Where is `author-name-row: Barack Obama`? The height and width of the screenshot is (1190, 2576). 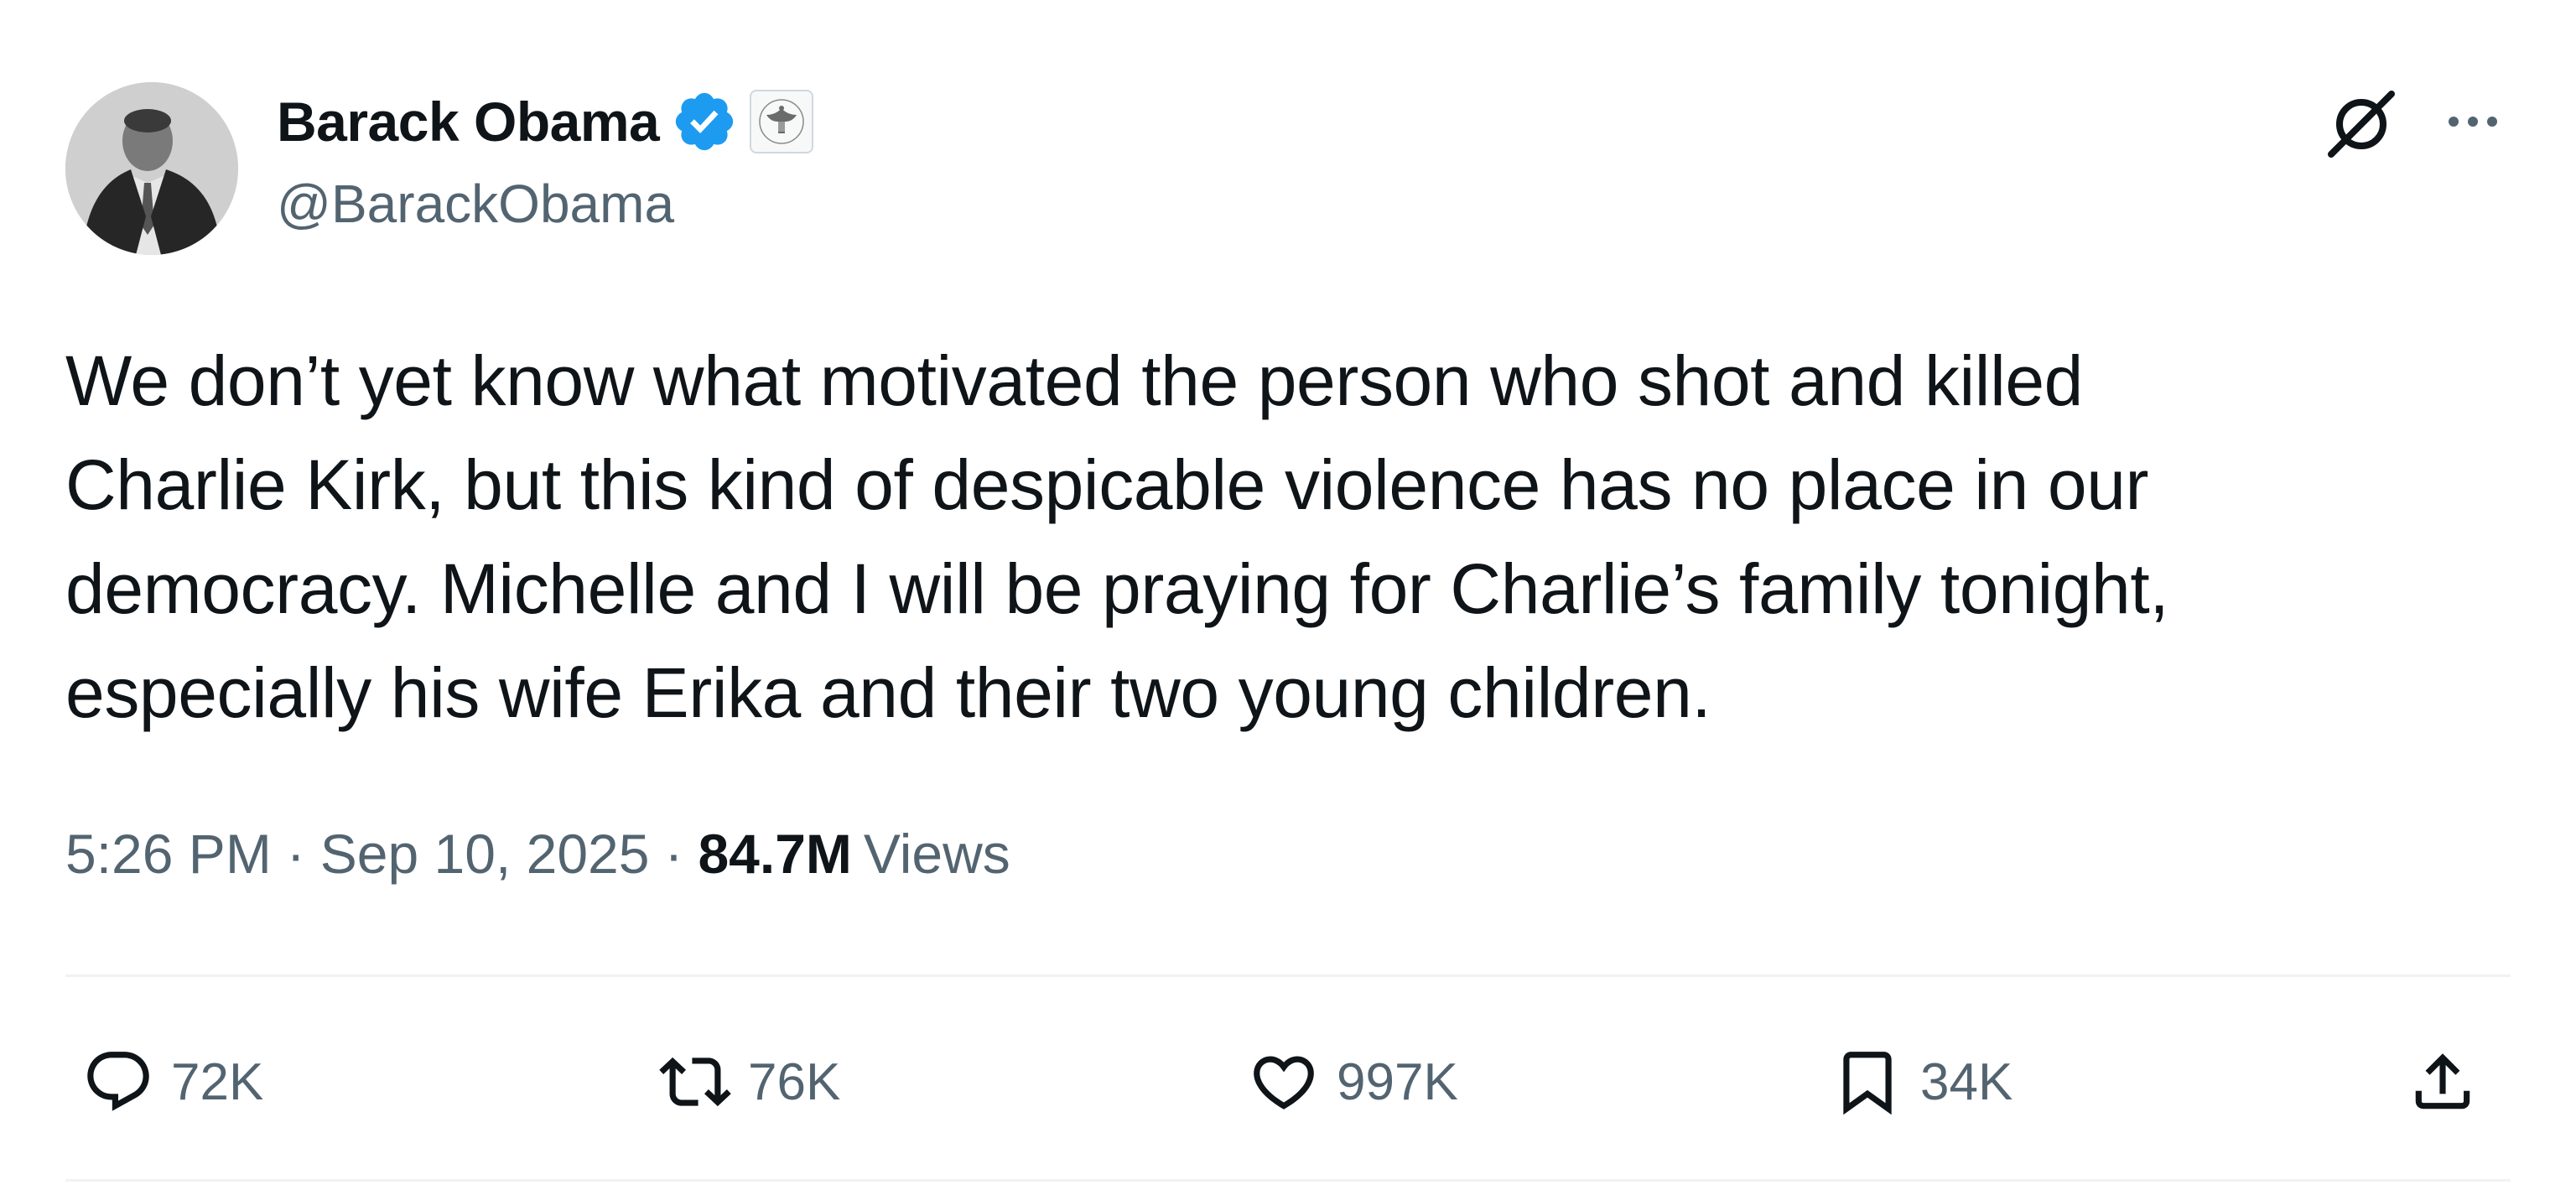 author-name-row: Barack Obama is located at coordinates (545, 121).